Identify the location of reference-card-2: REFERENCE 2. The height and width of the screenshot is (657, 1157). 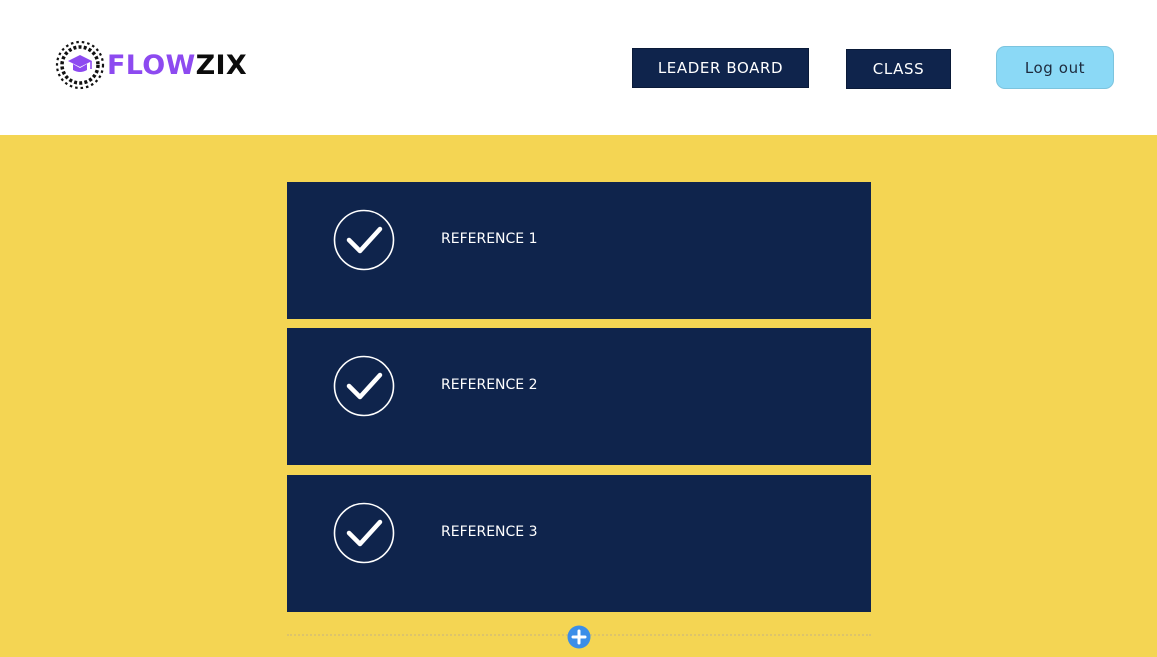
(579, 396).